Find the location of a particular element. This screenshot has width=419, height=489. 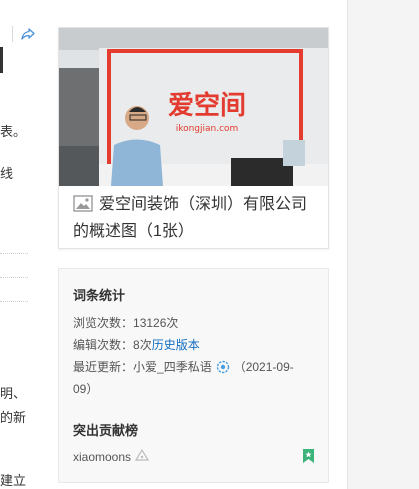

contributor-row: xiaomoons is located at coordinates (111, 456).